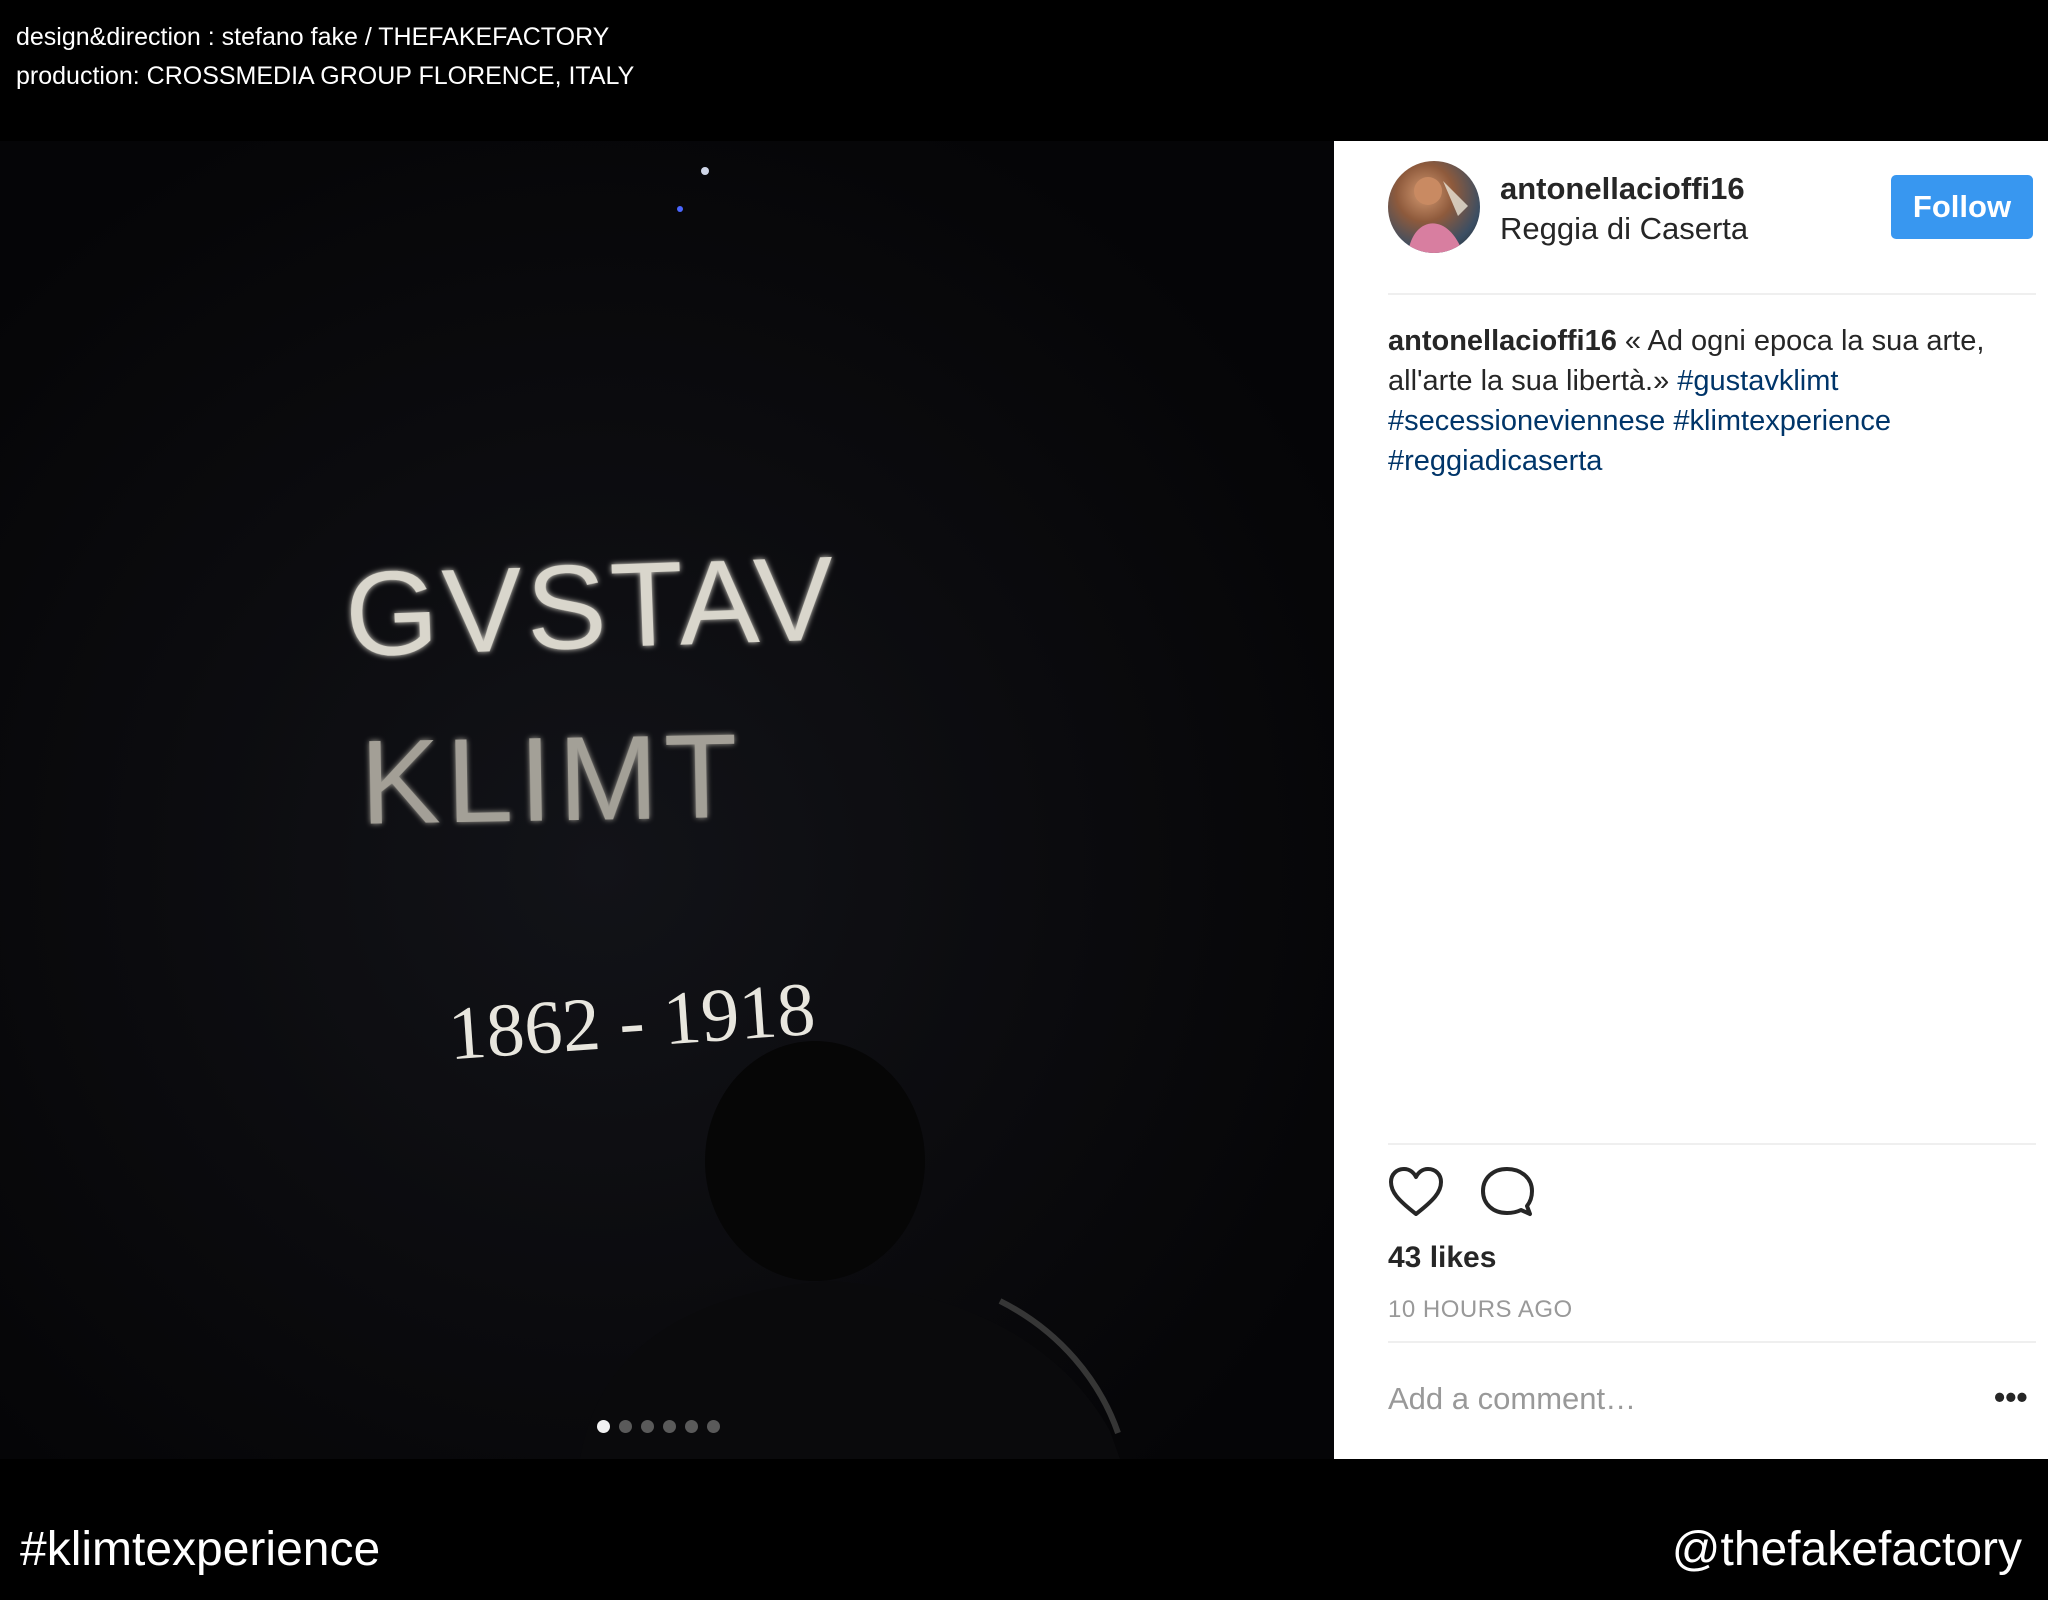  I want to click on klimt-title-line2: KLIMT, so click(552, 779).